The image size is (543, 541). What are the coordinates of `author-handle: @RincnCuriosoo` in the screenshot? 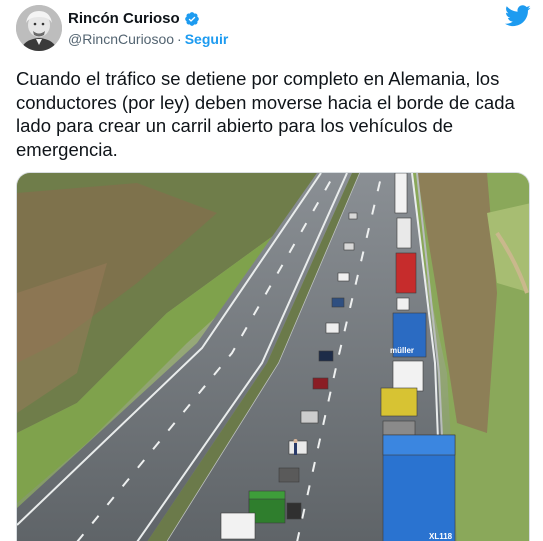 It's located at (121, 39).